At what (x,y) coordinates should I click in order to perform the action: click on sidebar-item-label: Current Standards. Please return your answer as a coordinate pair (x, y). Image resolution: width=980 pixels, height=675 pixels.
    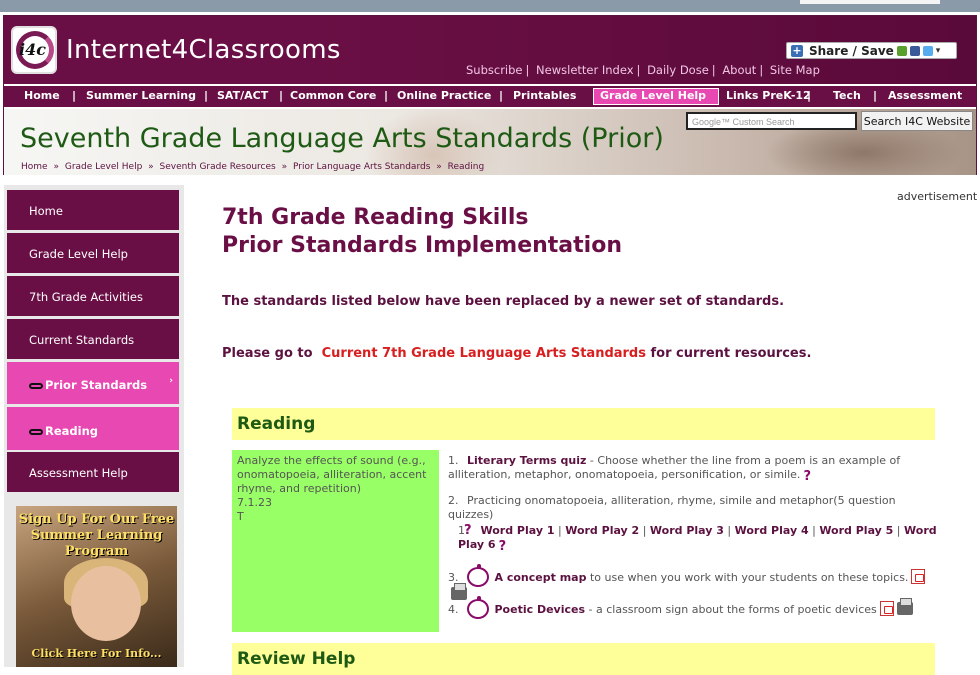
    Looking at the image, I should click on (82, 340).